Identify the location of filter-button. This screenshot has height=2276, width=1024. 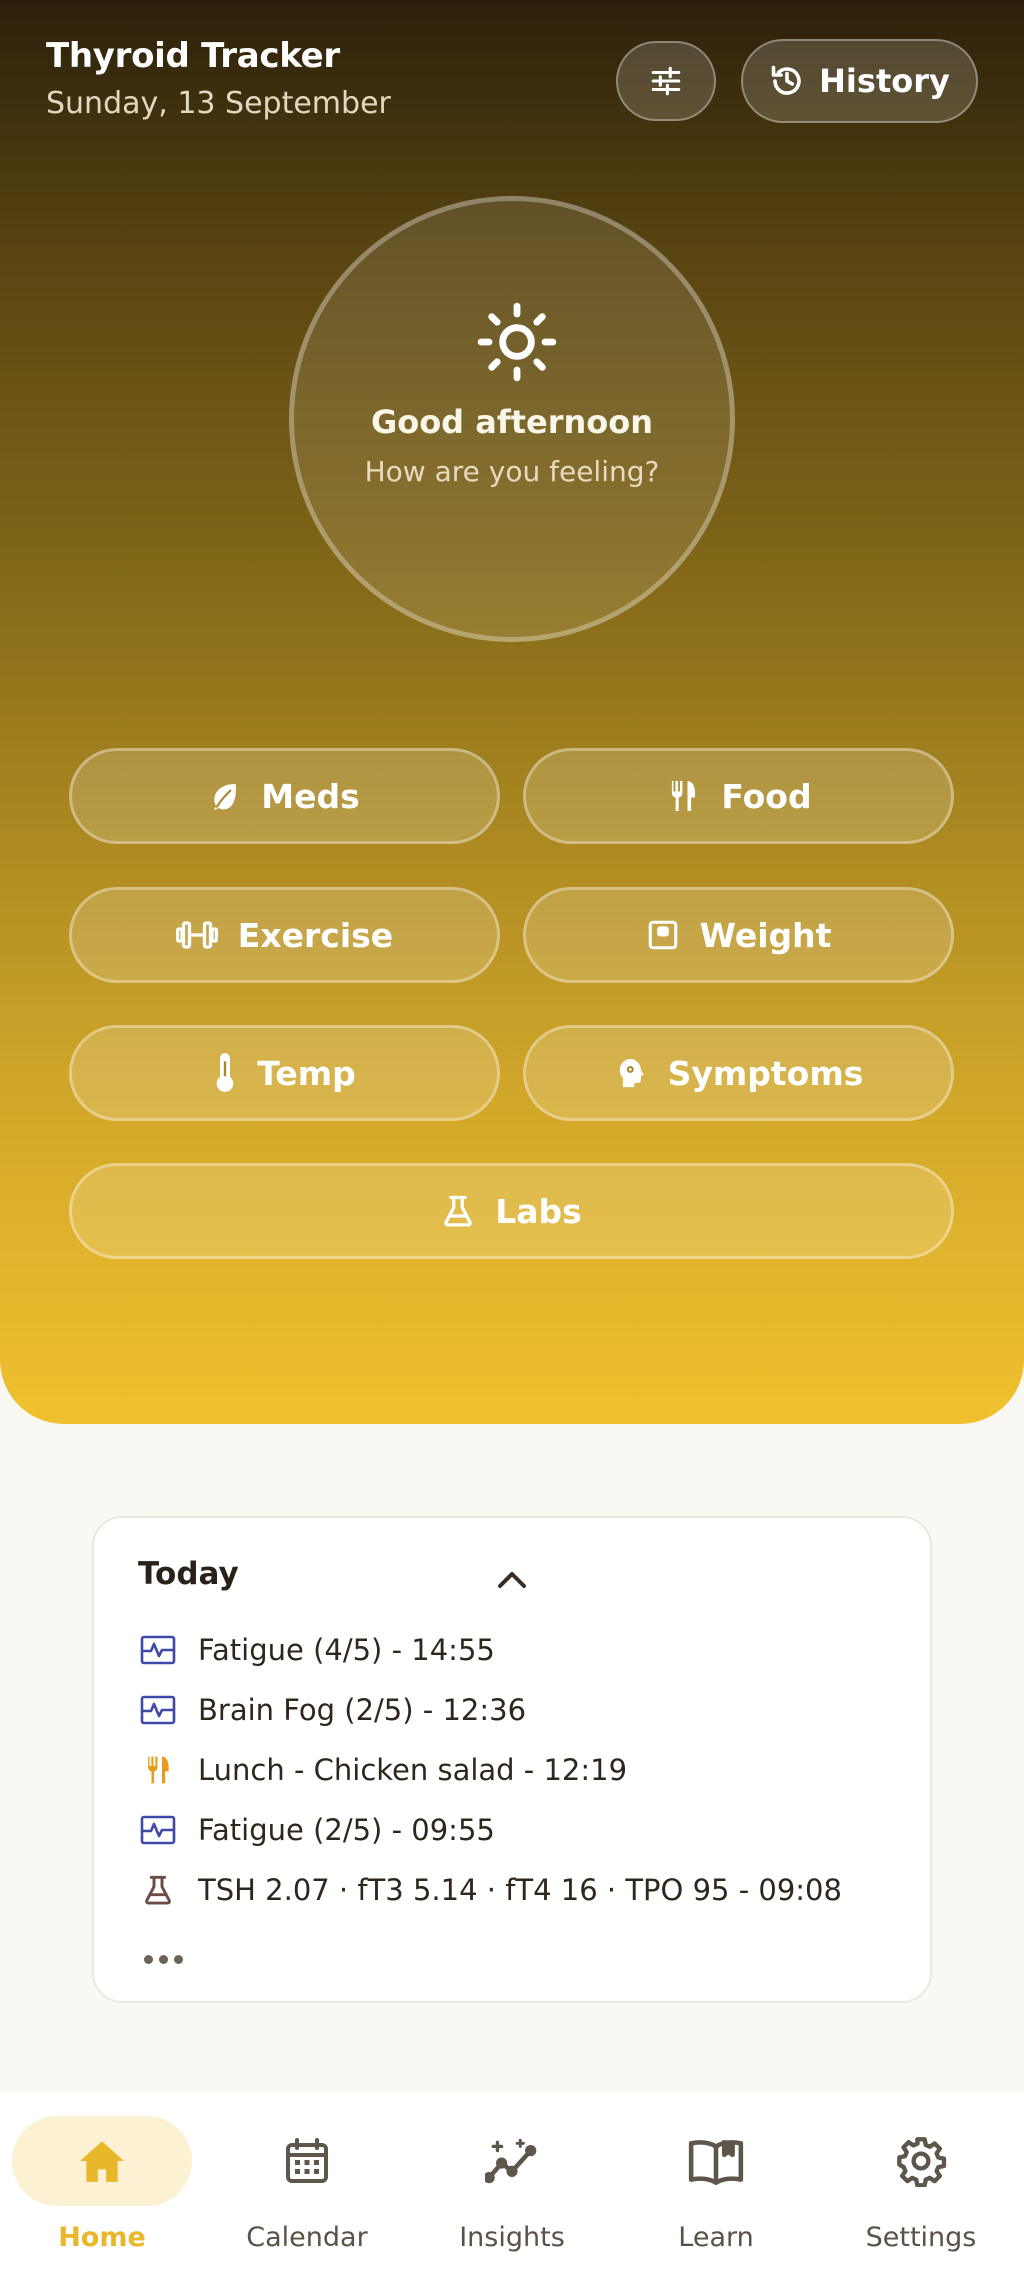
(666, 81).